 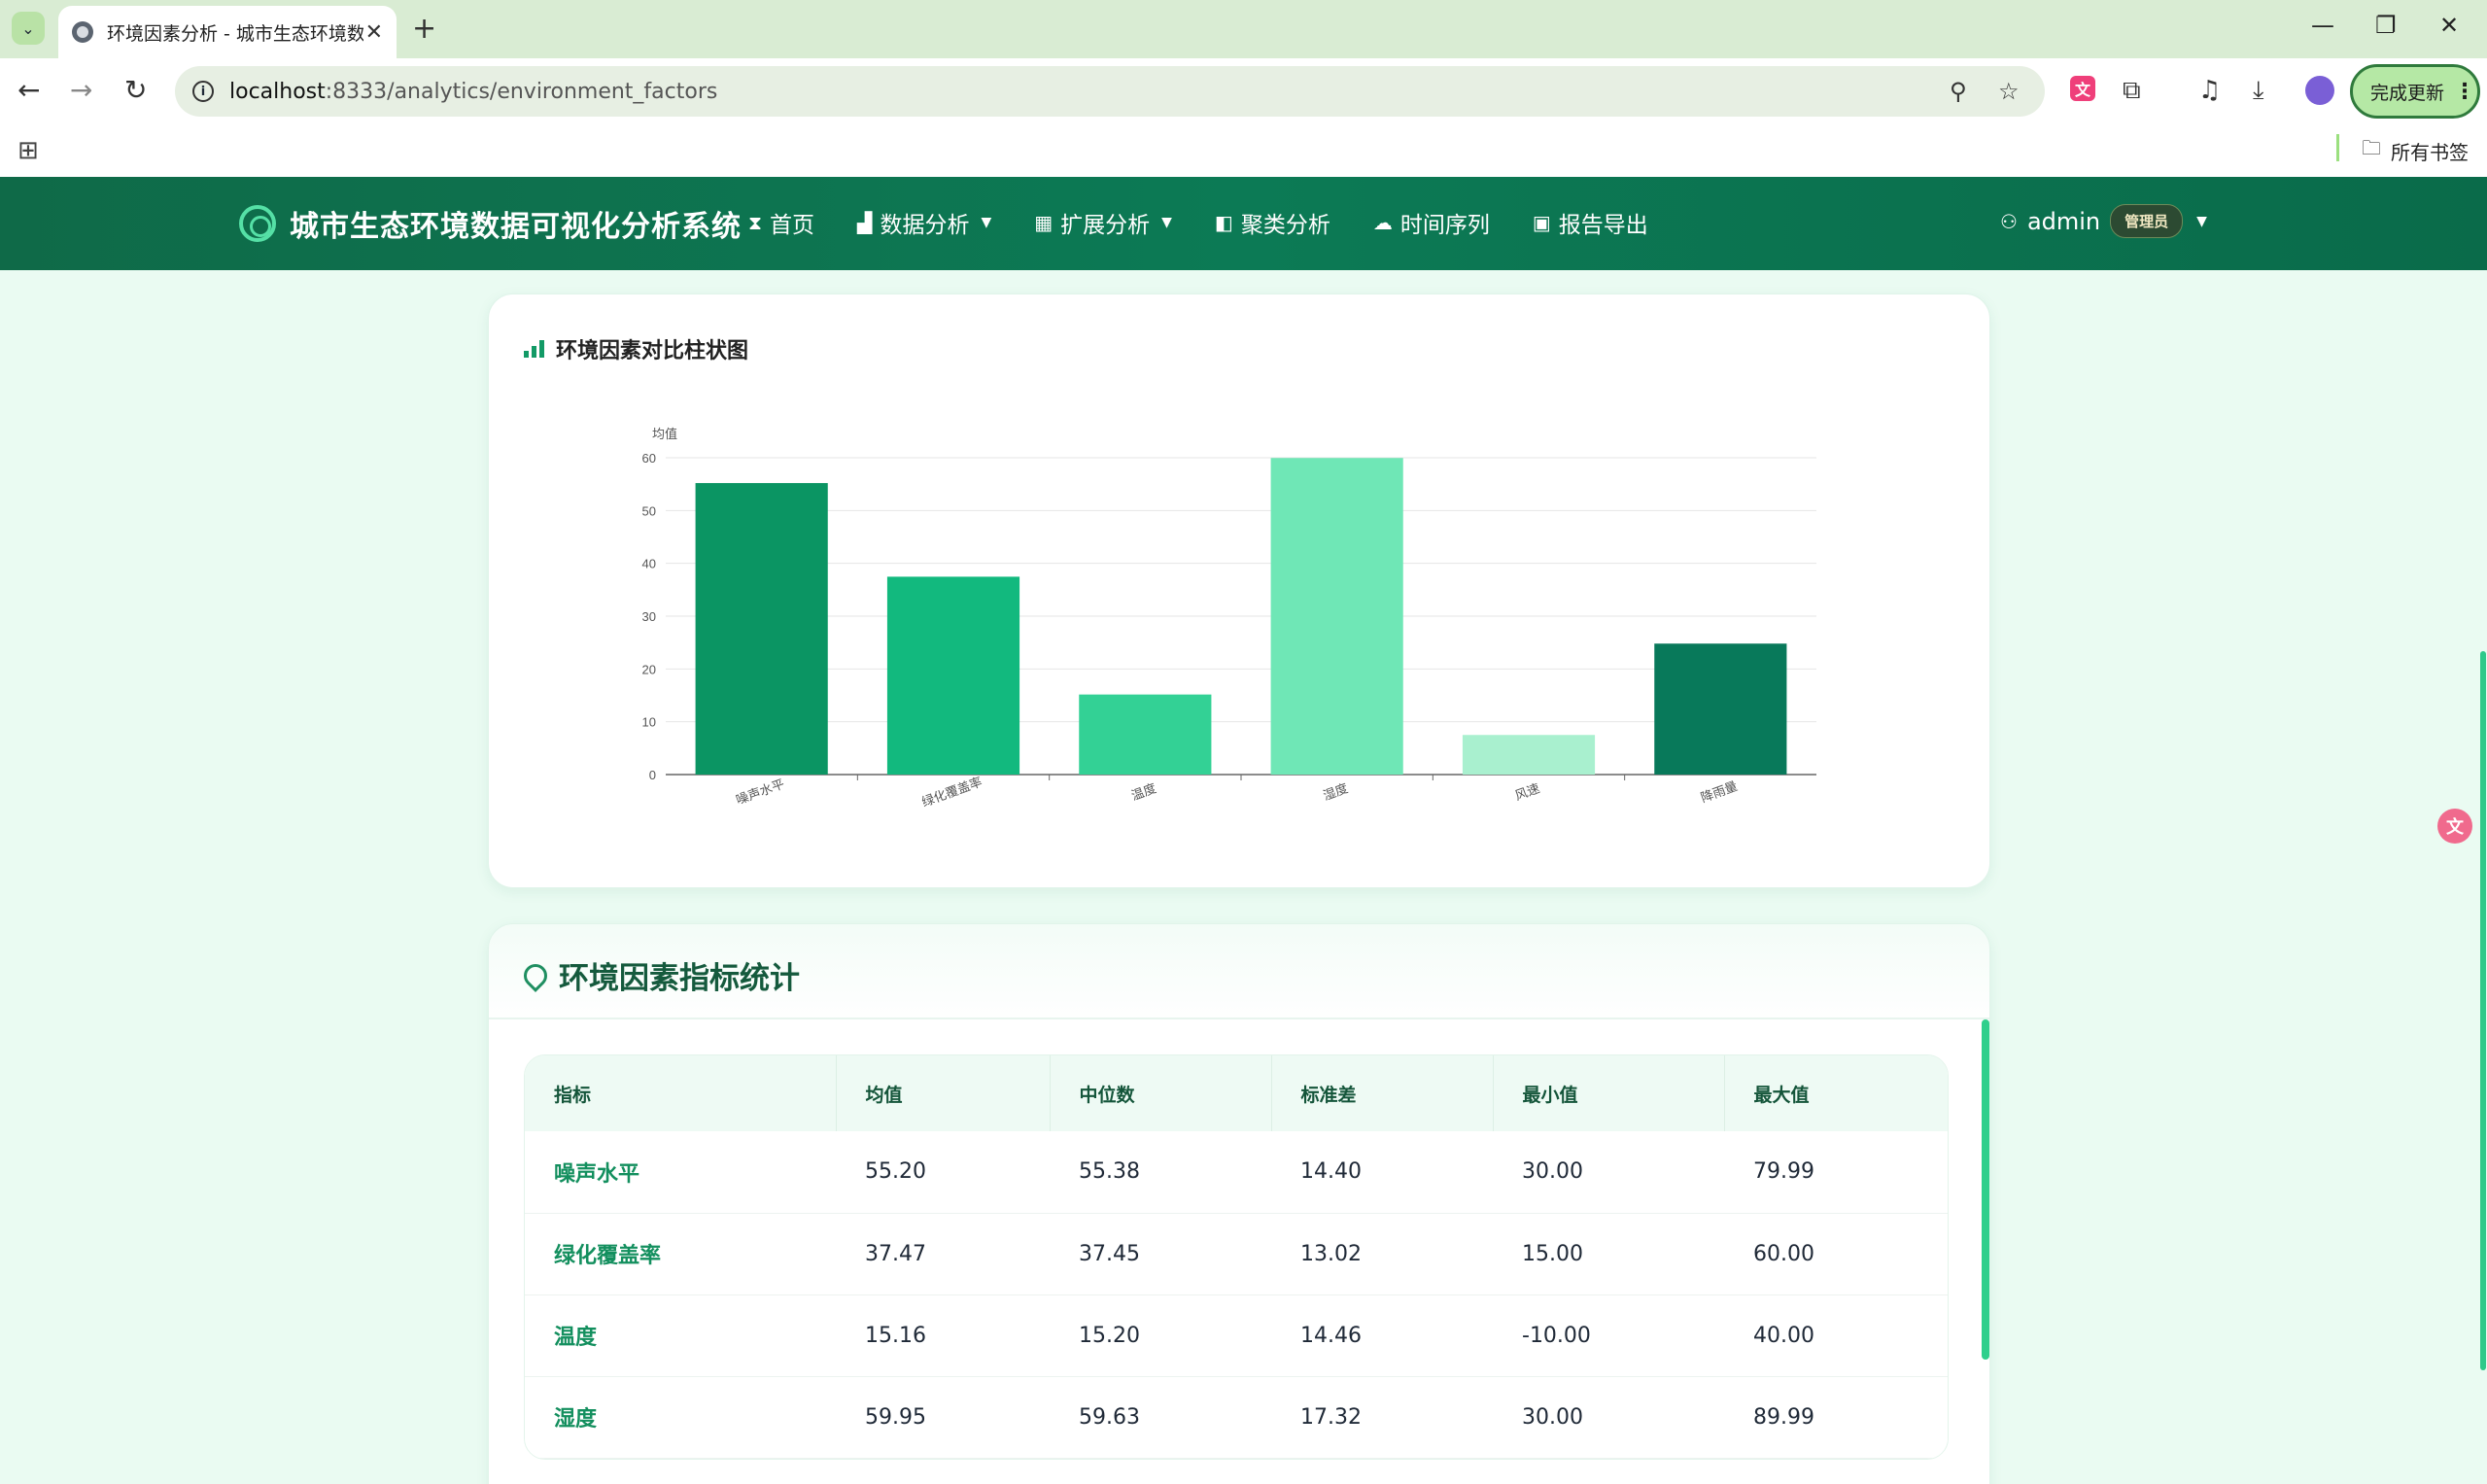 I want to click on extension-translate-icon: 文, so click(x=2082, y=88).